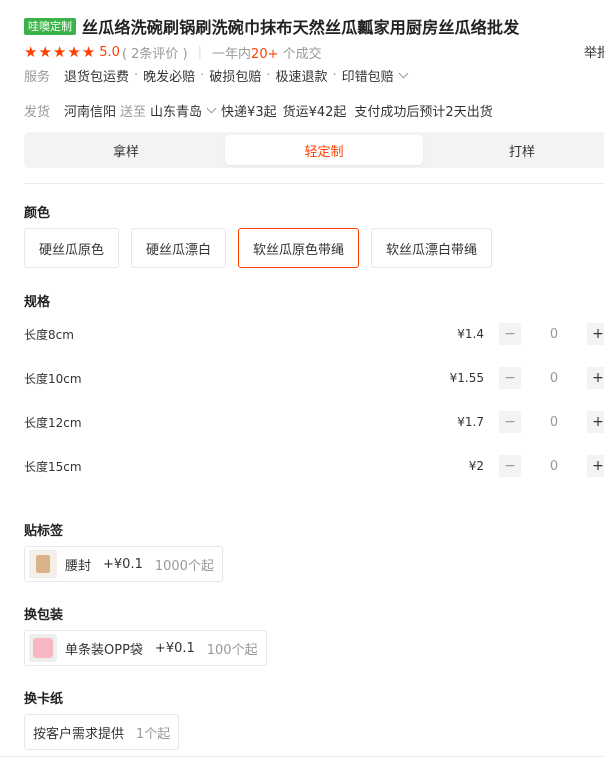 This screenshot has height=768, width=604. I want to click on spec-price: ¥2, so click(476, 466).